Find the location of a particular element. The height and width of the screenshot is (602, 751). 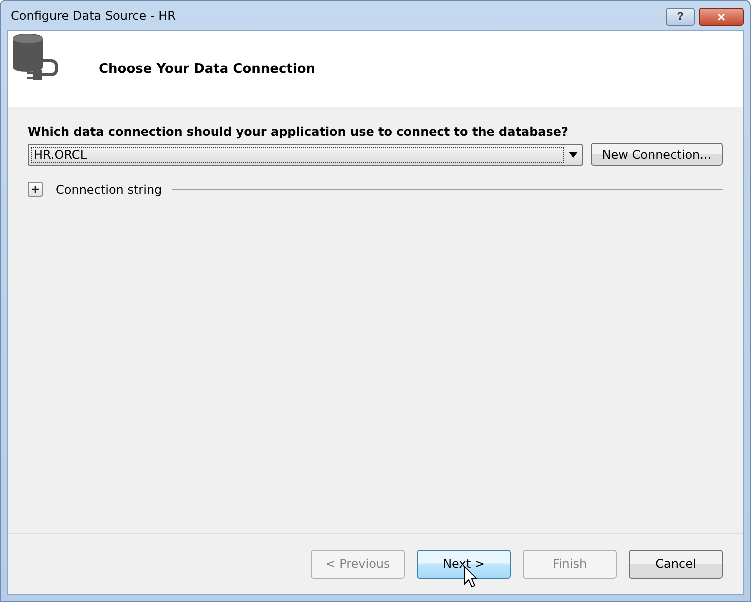

connection-string-label: Connection string is located at coordinates (109, 189).